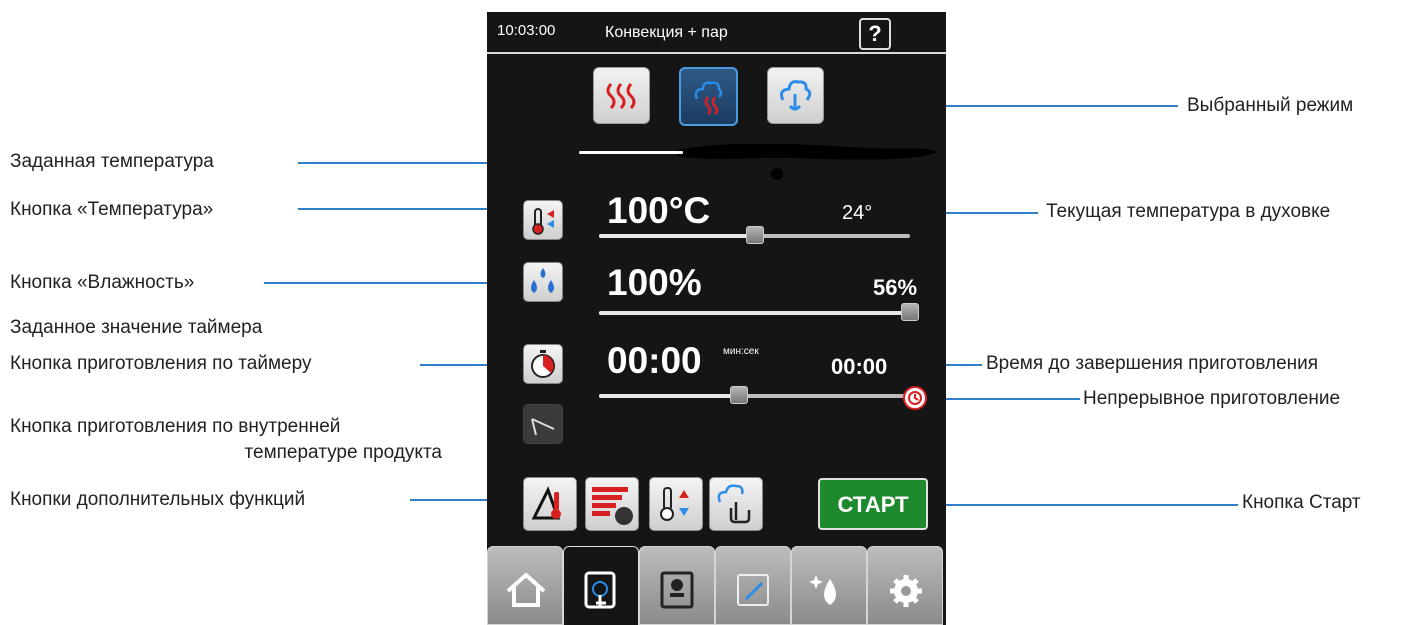 This screenshot has height=625, width=1423. I want to click on annotation-temp-button: Кнопка «Температура», so click(112, 209).